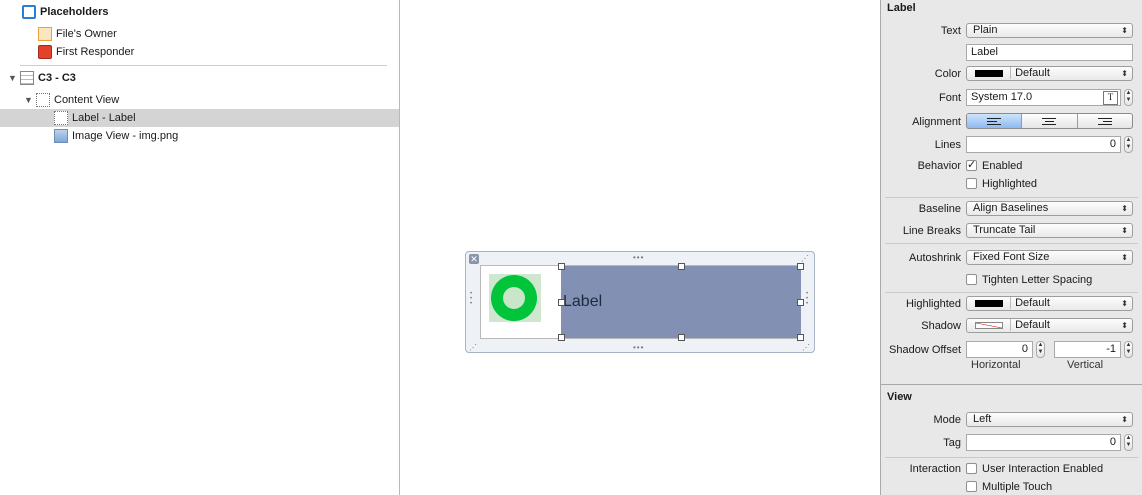 The height and width of the screenshot is (495, 1142). What do you see at coordinates (57, 78) in the screenshot?
I see `cell-label: C3 - C3` at bounding box center [57, 78].